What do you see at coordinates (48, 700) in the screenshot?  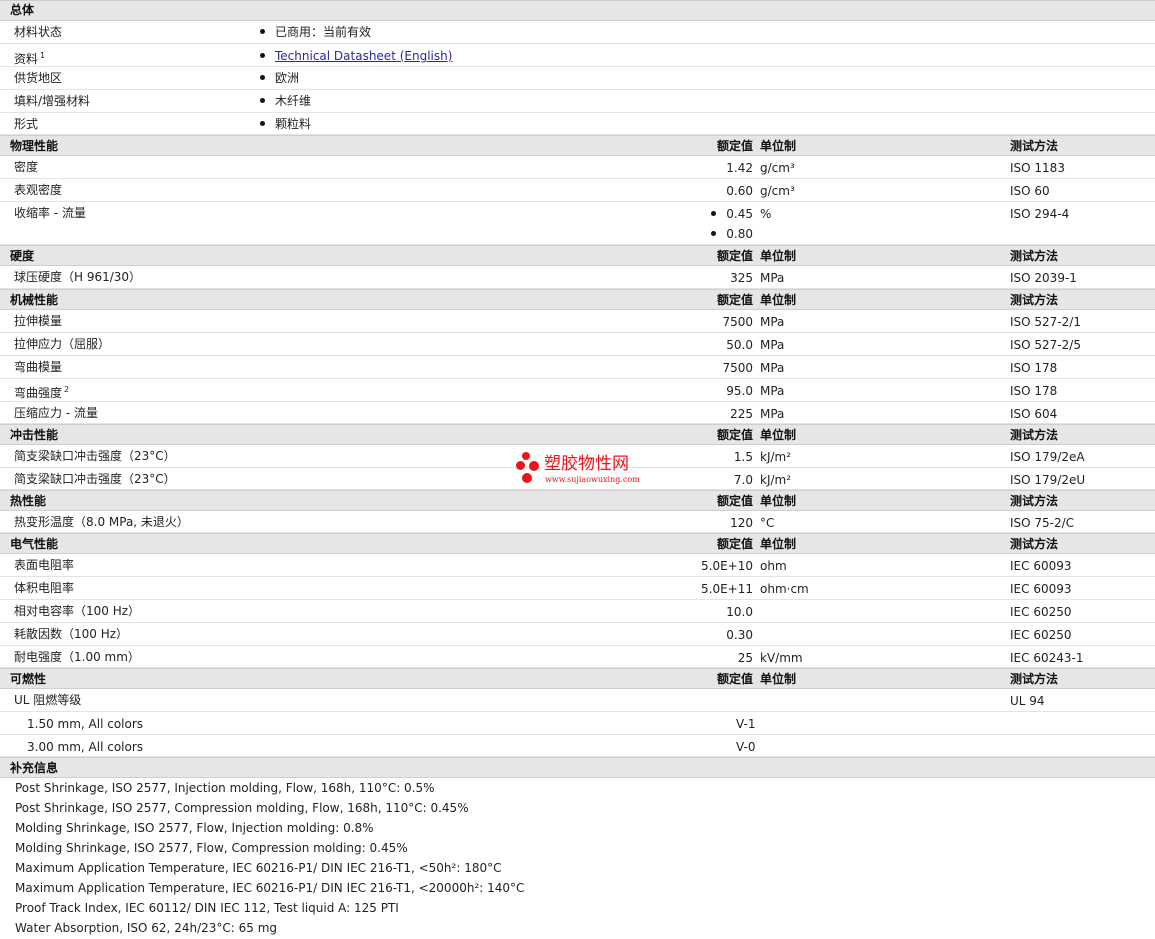 I see `property-name: UL 阻燃等级` at bounding box center [48, 700].